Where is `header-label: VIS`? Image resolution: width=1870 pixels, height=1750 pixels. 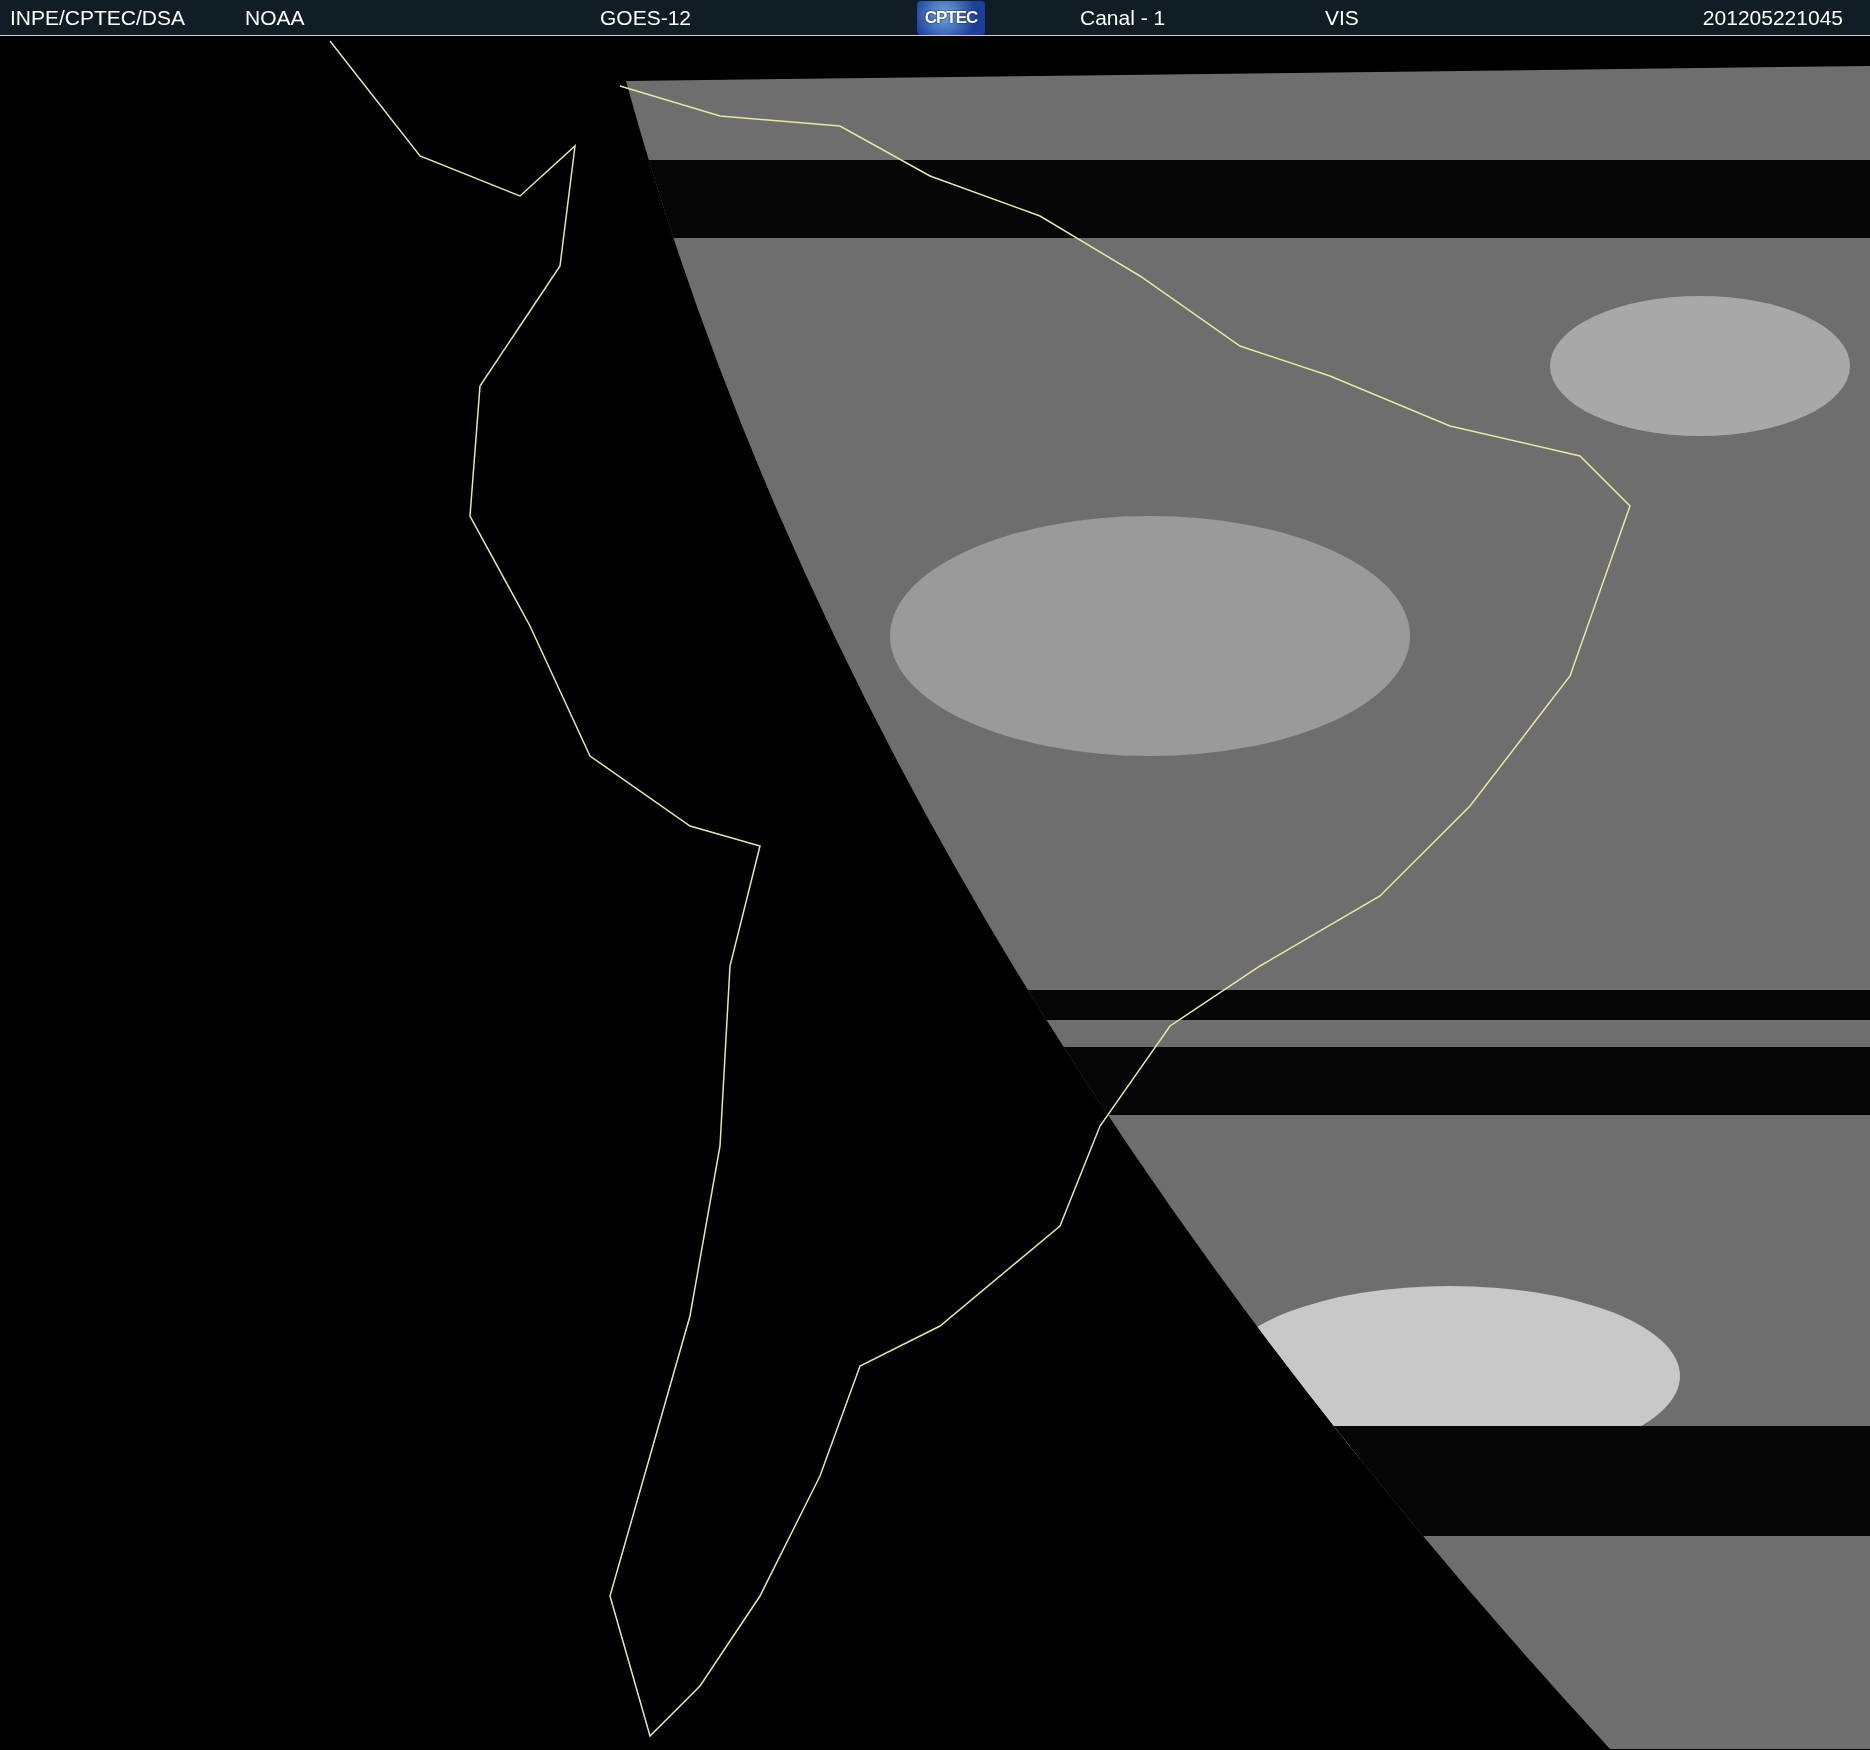 header-label: VIS is located at coordinates (1342, 17).